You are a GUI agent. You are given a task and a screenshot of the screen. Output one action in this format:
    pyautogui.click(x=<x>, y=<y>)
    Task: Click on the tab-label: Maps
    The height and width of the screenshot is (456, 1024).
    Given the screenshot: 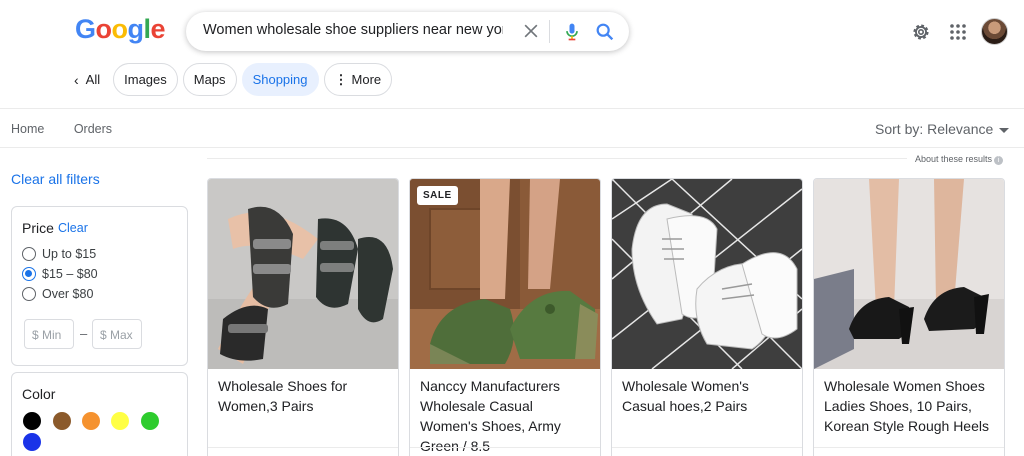 What is the action you would take?
    pyautogui.click(x=209, y=79)
    